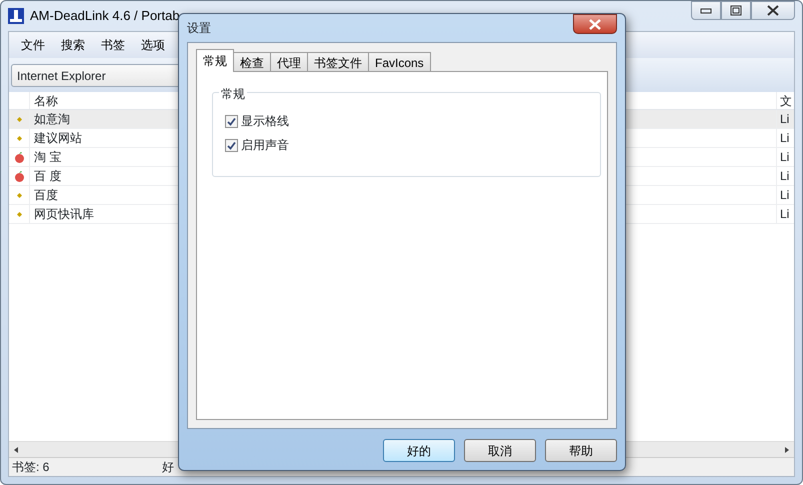  I want to click on minimize-button, so click(706, 10).